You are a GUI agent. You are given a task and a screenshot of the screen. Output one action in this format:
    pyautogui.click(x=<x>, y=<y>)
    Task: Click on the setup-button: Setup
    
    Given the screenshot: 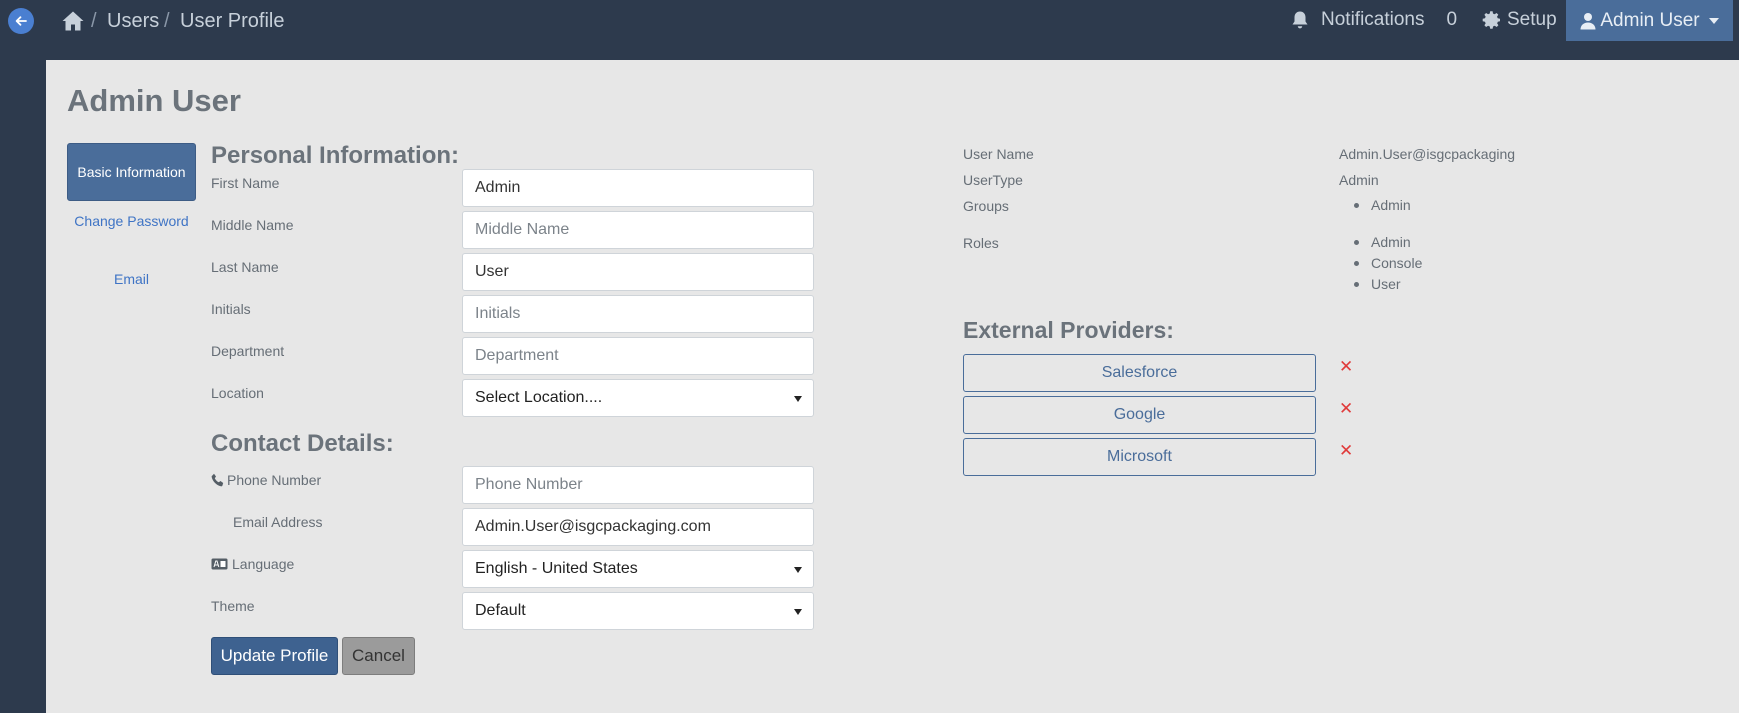 What is the action you would take?
    pyautogui.click(x=1519, y=20)
    